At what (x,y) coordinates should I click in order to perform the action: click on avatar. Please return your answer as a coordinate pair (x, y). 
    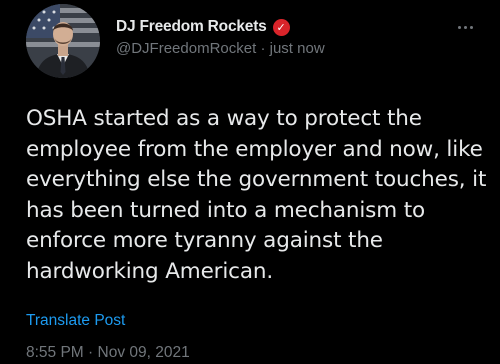
    Looking at the image, I should click on (63, 41).